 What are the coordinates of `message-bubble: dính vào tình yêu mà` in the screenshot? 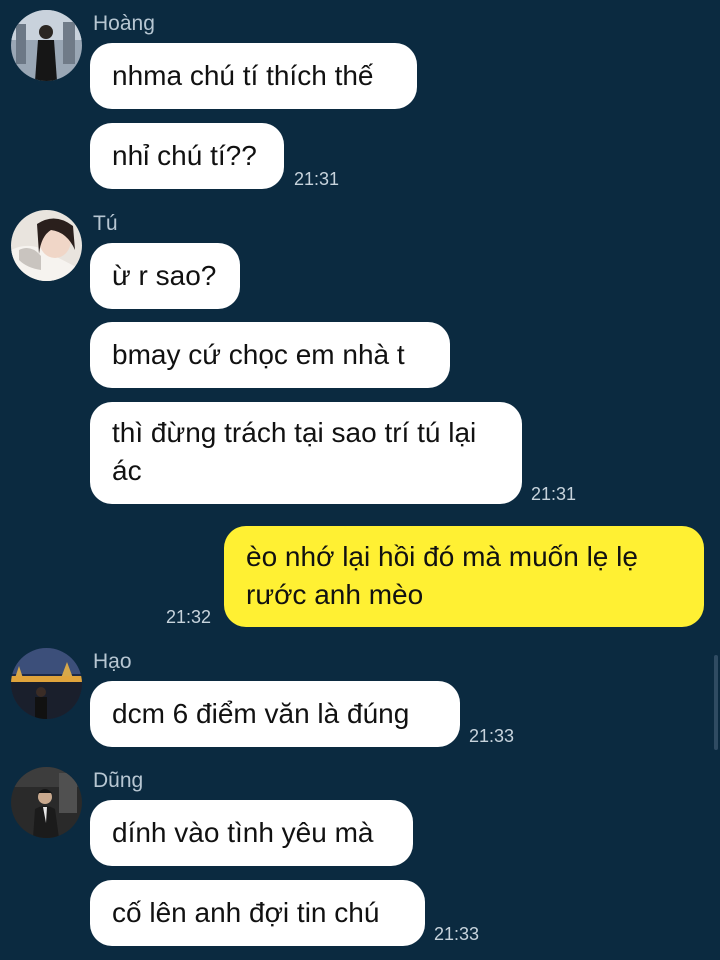 It's located at (251, 833).